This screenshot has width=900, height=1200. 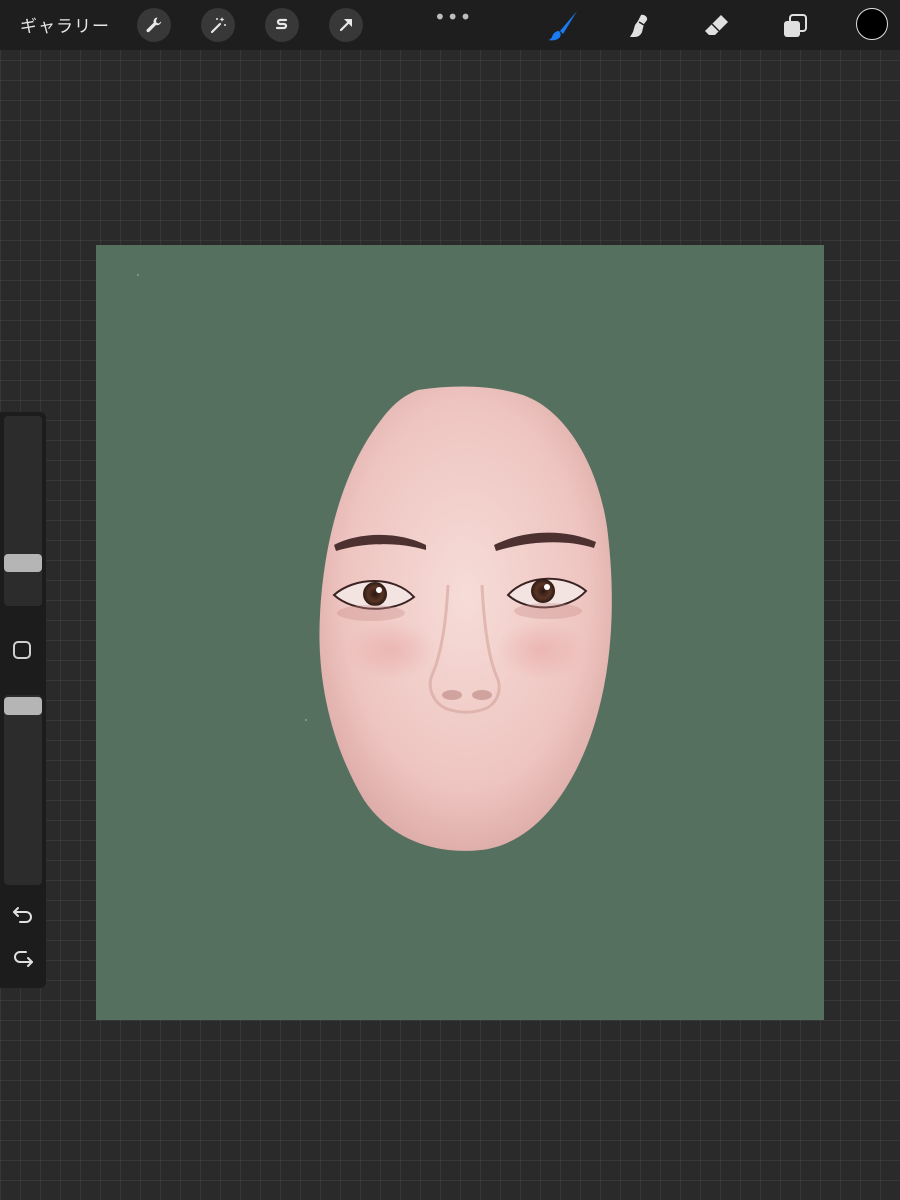 I want to click on undo-icon, so click(x=22, y=915).